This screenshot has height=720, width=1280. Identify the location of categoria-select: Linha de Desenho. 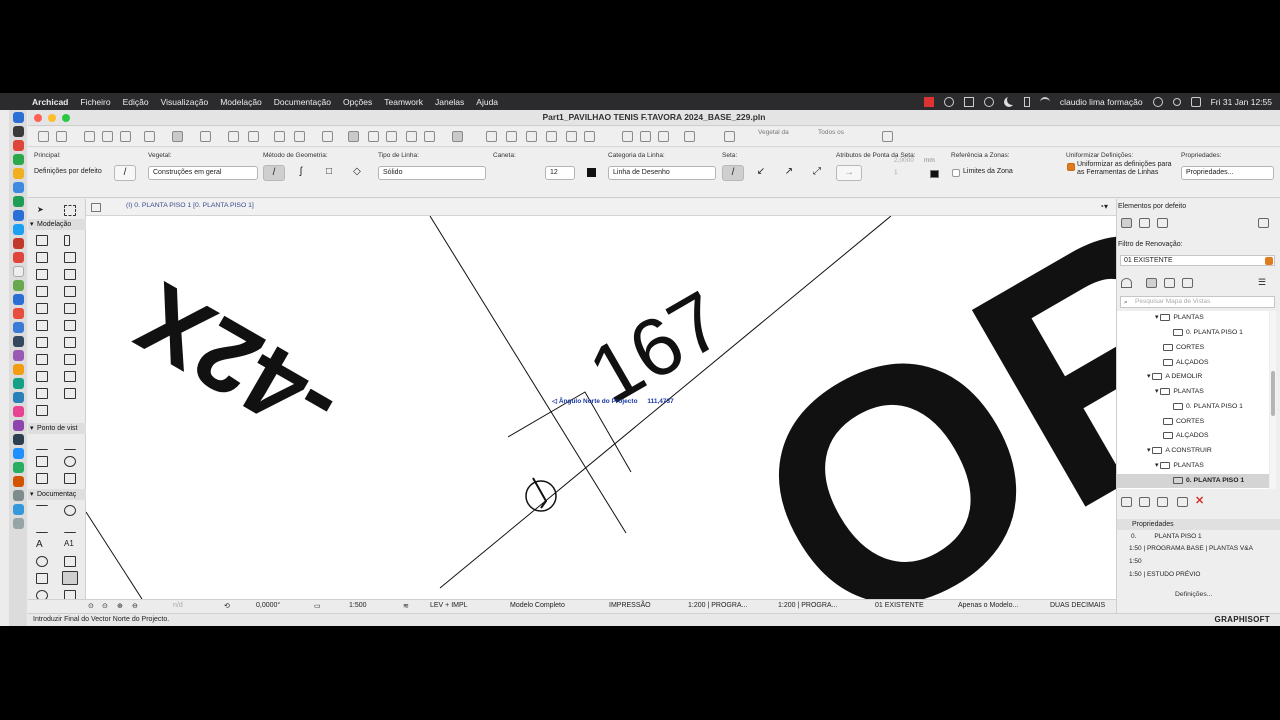
(662, 173).